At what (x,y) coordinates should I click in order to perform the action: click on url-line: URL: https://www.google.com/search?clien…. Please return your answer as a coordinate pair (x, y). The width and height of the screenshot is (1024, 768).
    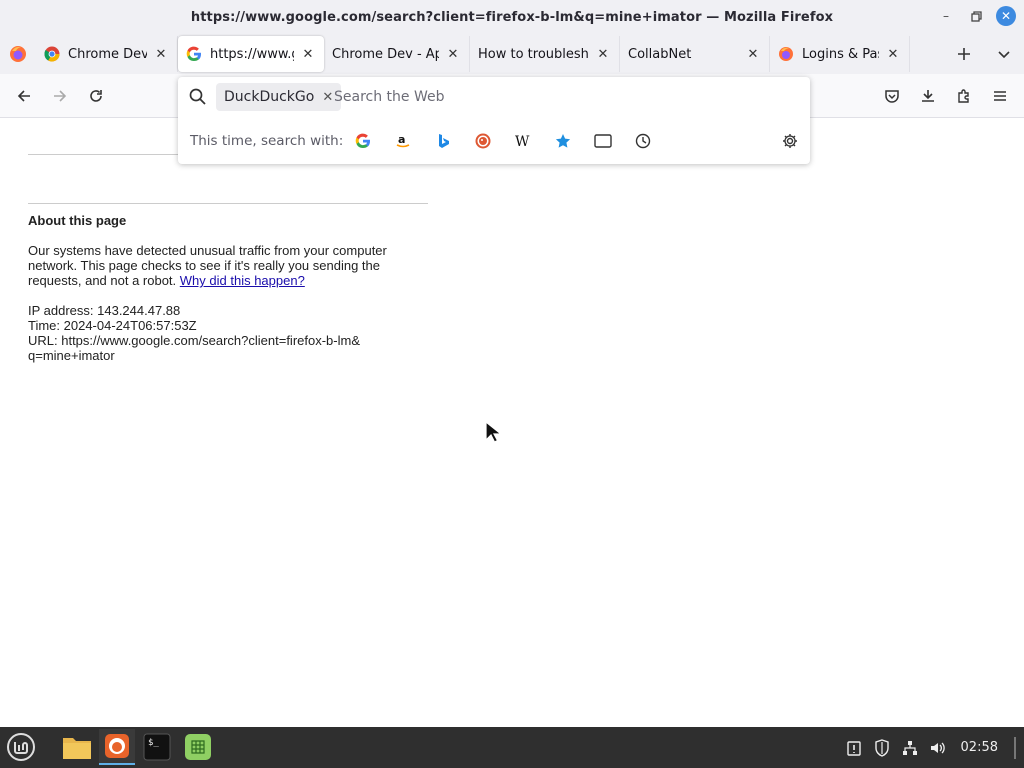
    Looking at the image, I should click on (194, 340).